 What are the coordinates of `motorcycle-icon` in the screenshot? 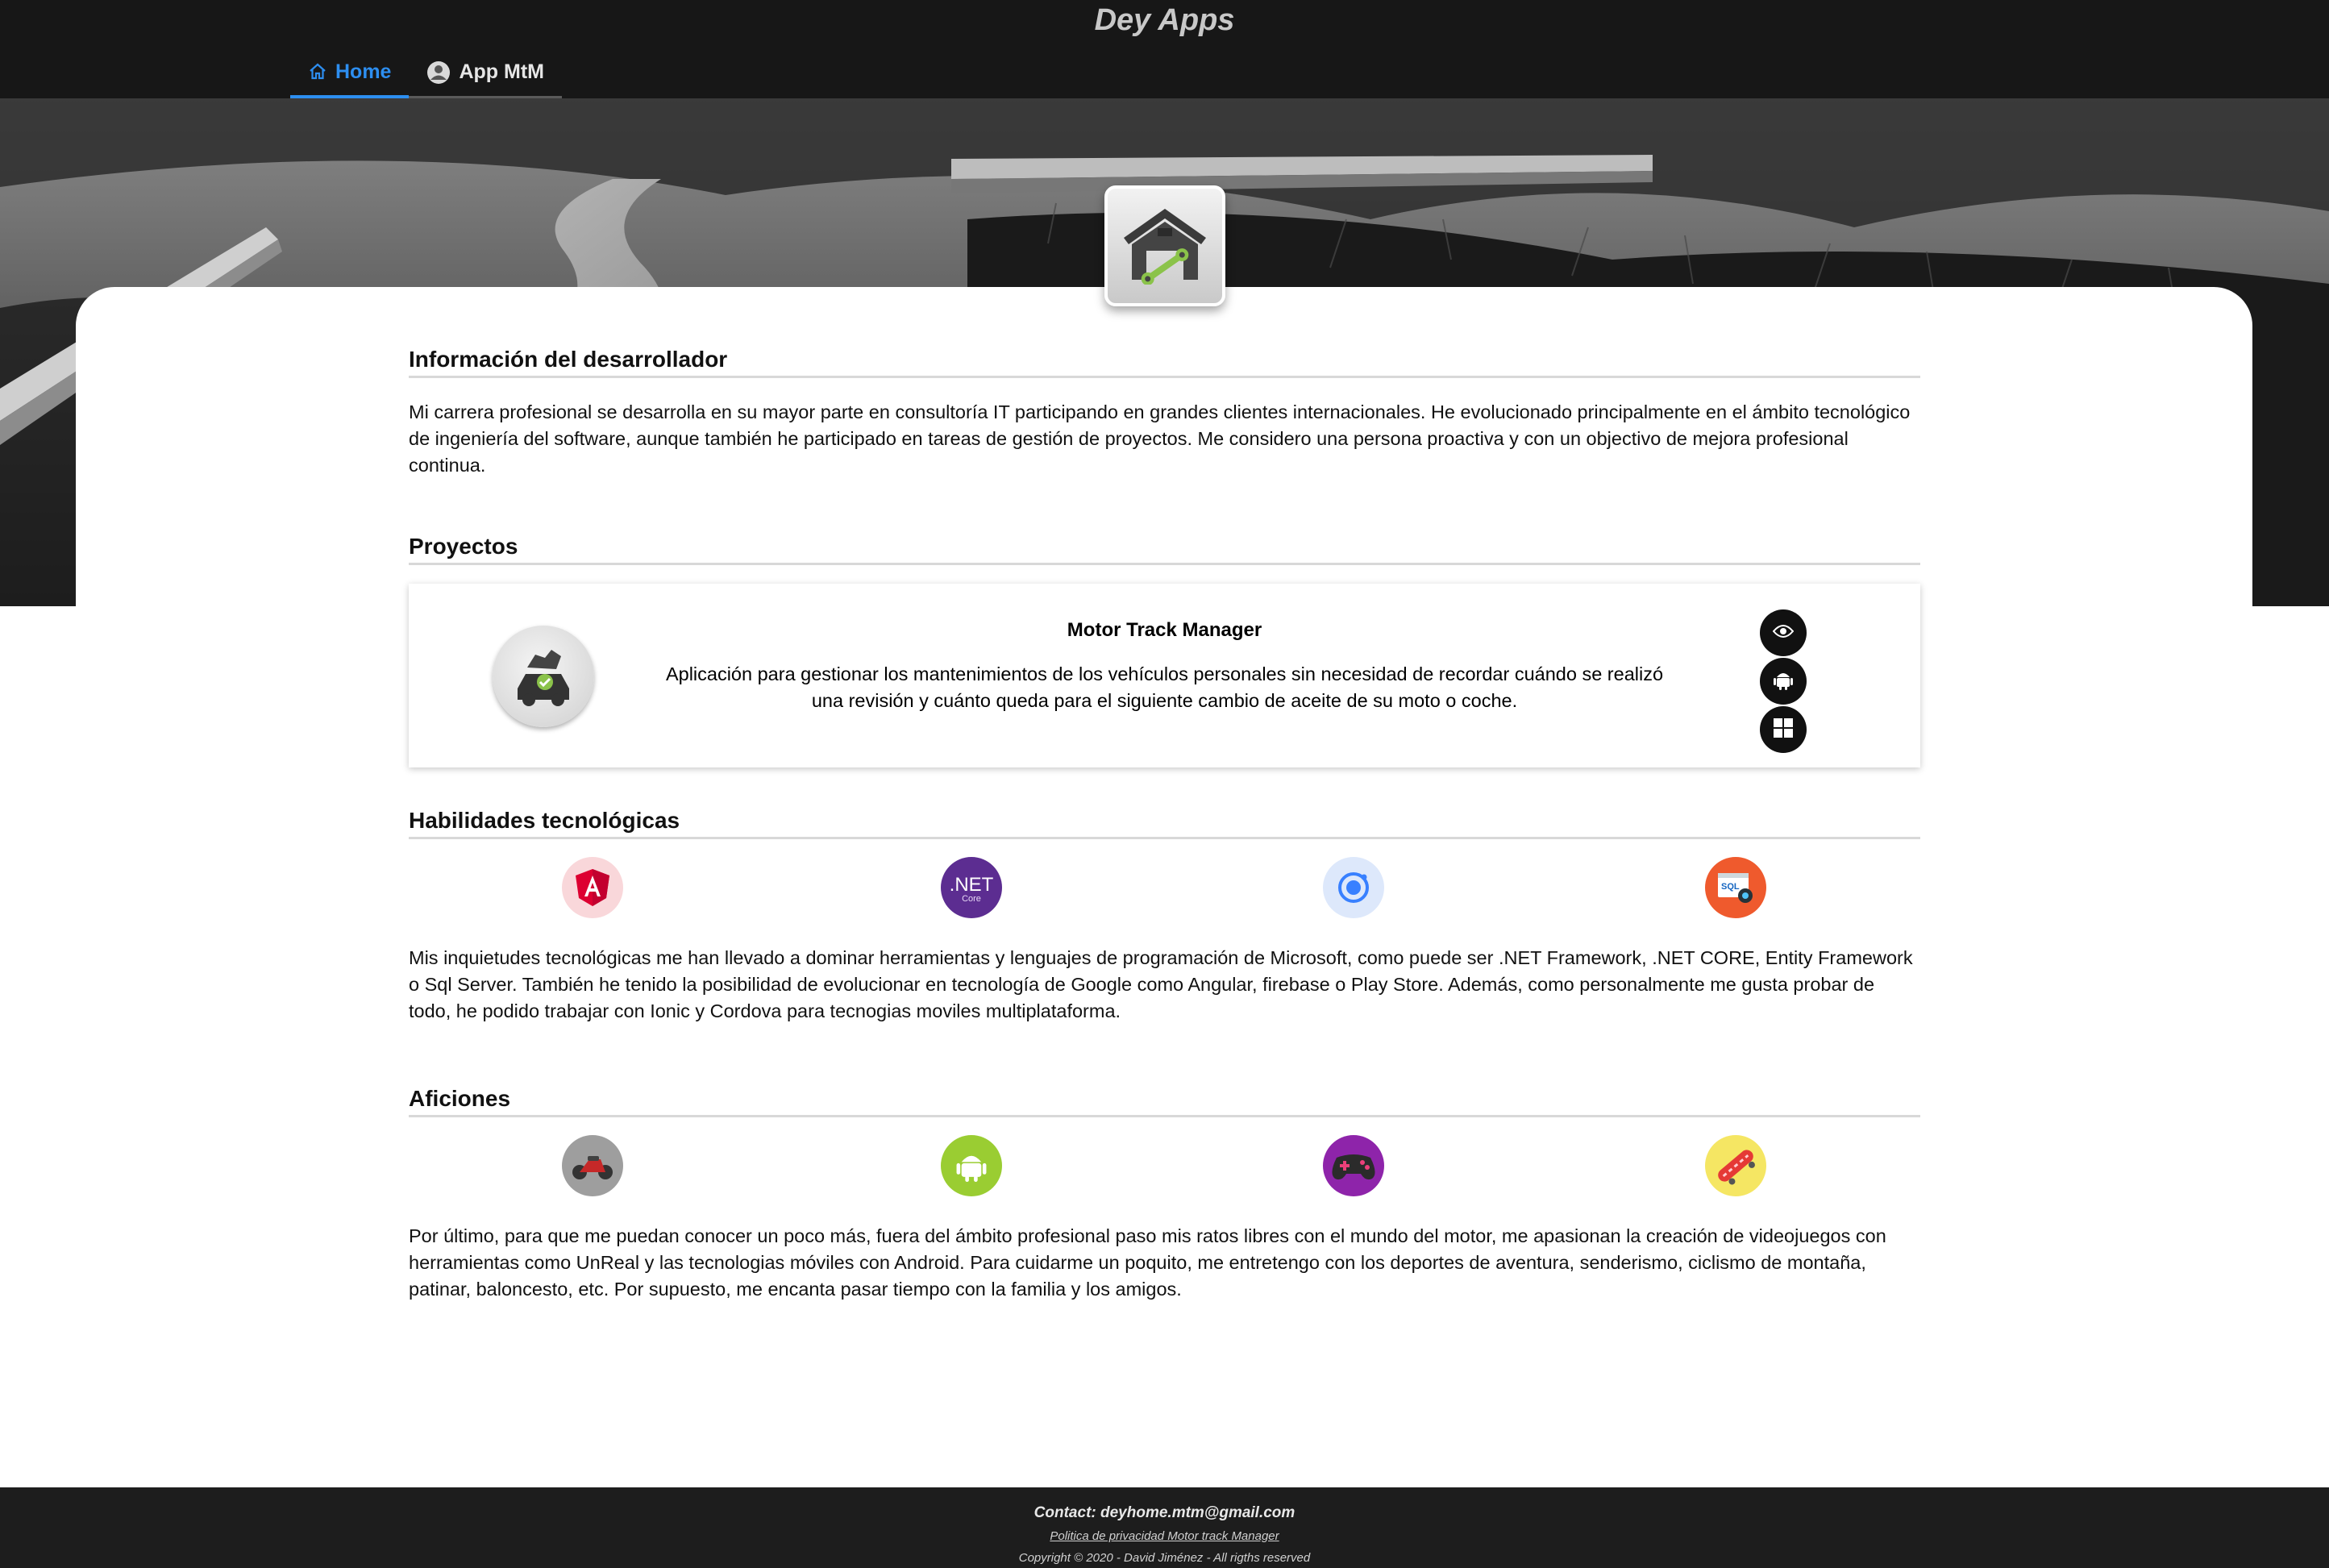 It's located at (592, 1165).